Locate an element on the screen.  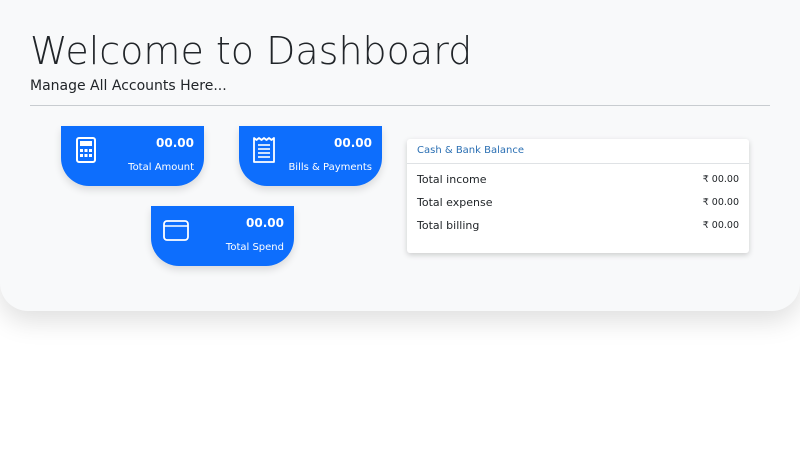
page-title: Welcome to Dashboard is located at coordinates (251, 51).